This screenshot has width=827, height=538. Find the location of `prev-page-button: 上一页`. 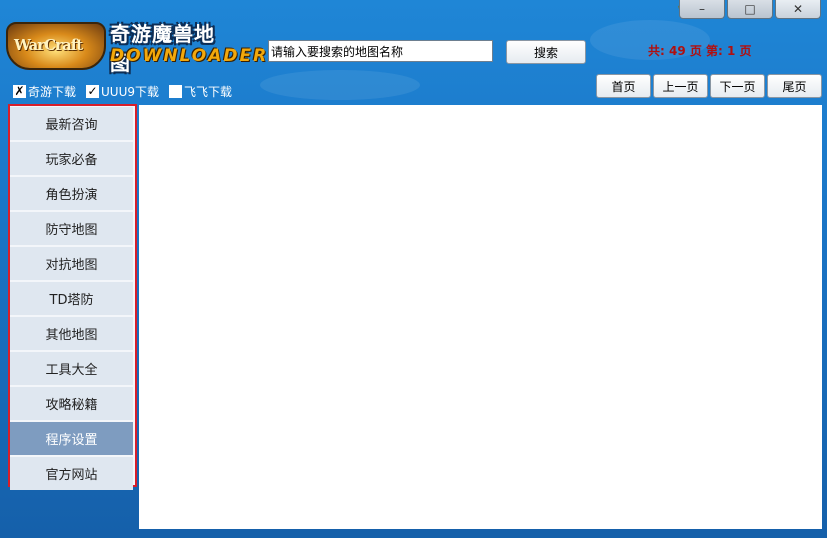

prev-page-button: 上一页 is located at coordinates (680, 86).